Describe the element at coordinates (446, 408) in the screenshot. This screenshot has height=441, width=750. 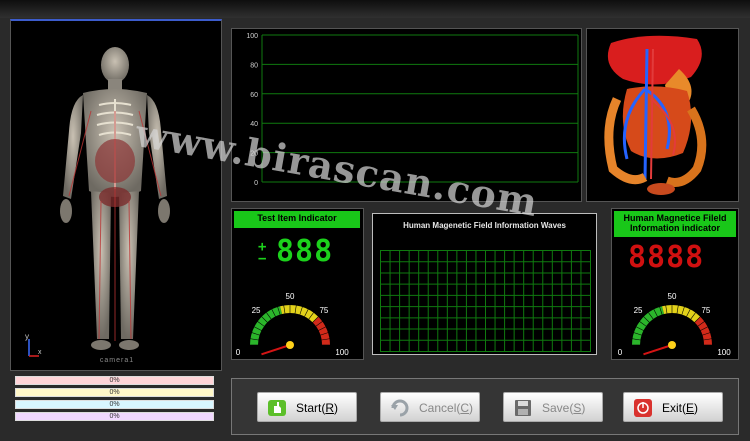
I see `cancel-label: Cancel(C)` at that location.